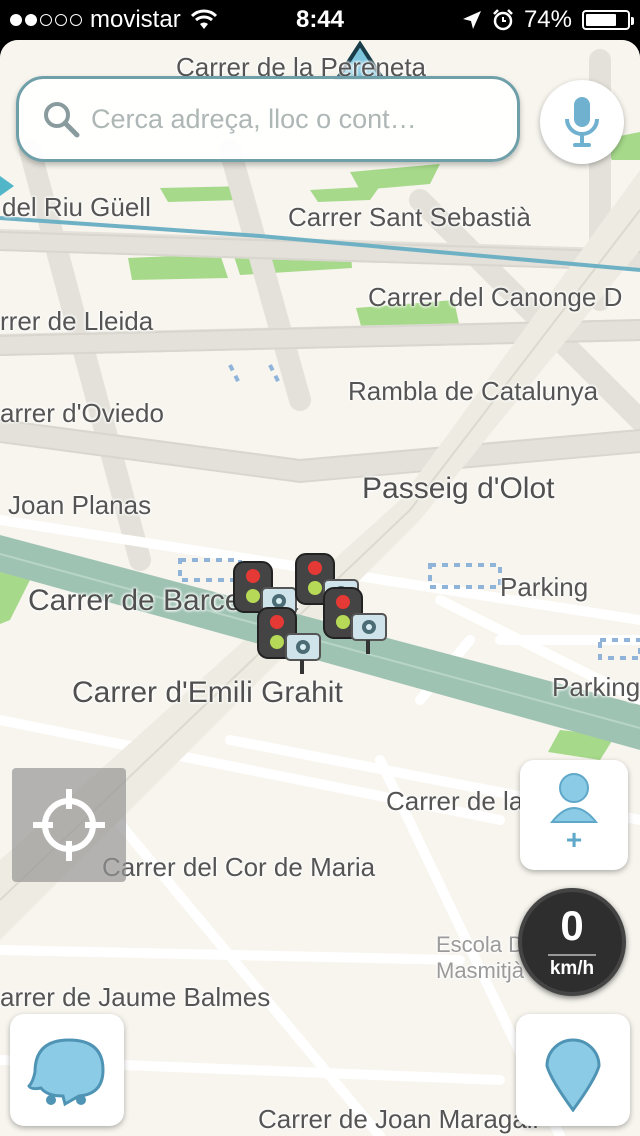  Describe the element at coordinates (398, 1119) in the screenshot. I see `street-label: Carrer de Joan Maragall` at that location.